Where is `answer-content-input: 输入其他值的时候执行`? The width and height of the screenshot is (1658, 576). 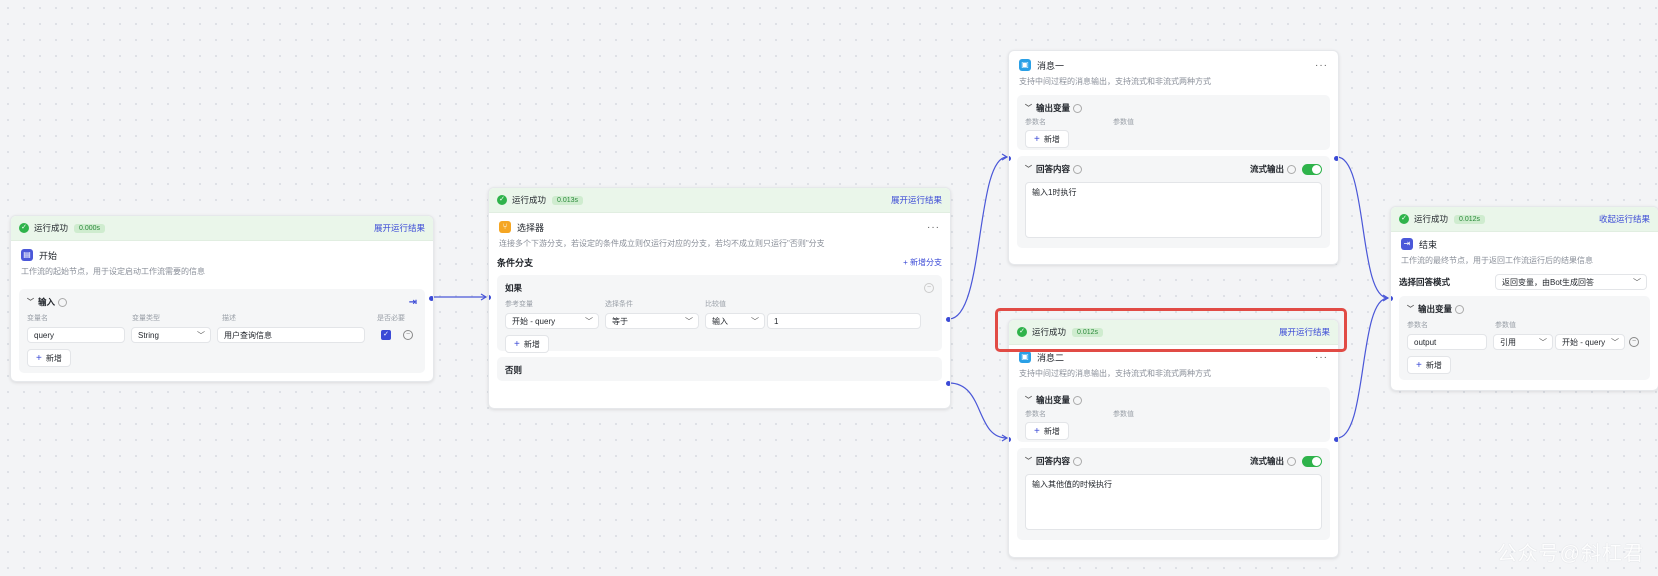
answer-content-input: 输入其他值的时候执行 is located at coordinates (1173, 502).